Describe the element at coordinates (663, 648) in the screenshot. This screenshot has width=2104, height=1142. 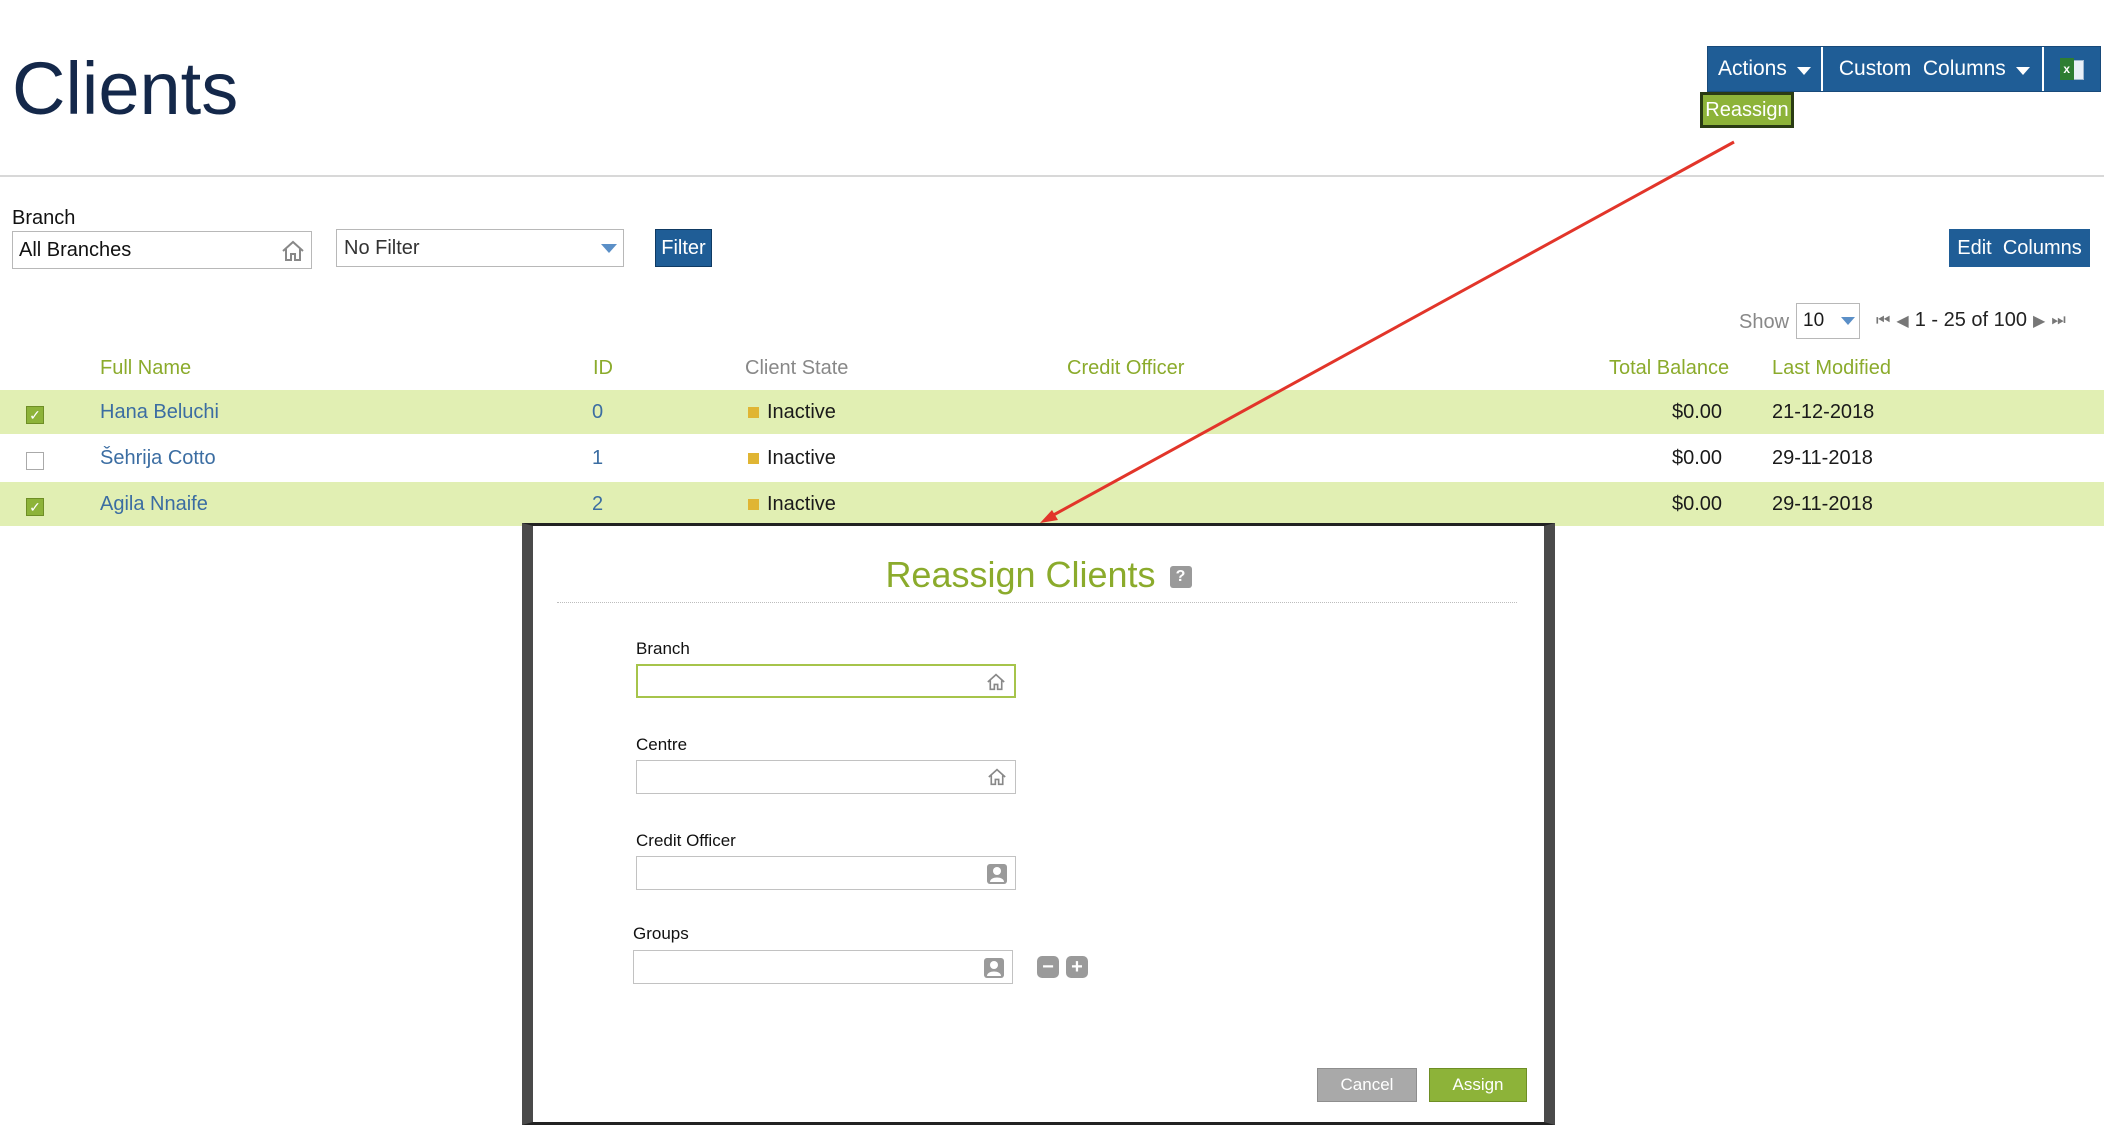
I see `branch-field-label: Branch` at that location.